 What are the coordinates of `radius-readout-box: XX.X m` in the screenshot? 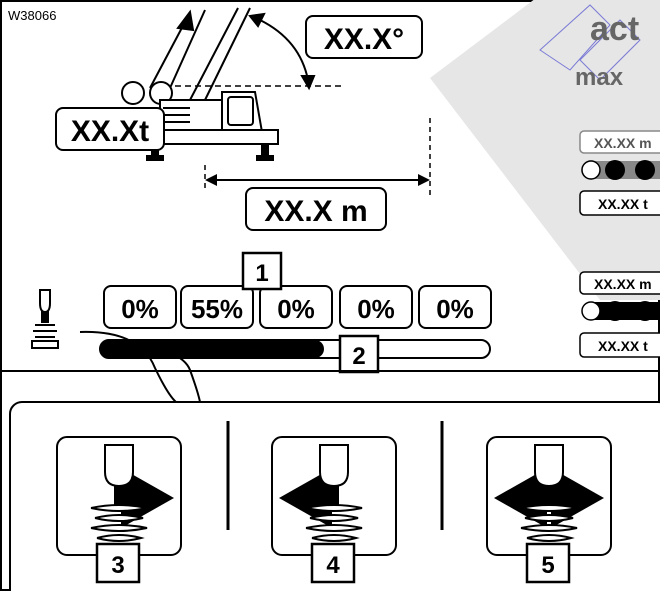 It's located at (316, 209).